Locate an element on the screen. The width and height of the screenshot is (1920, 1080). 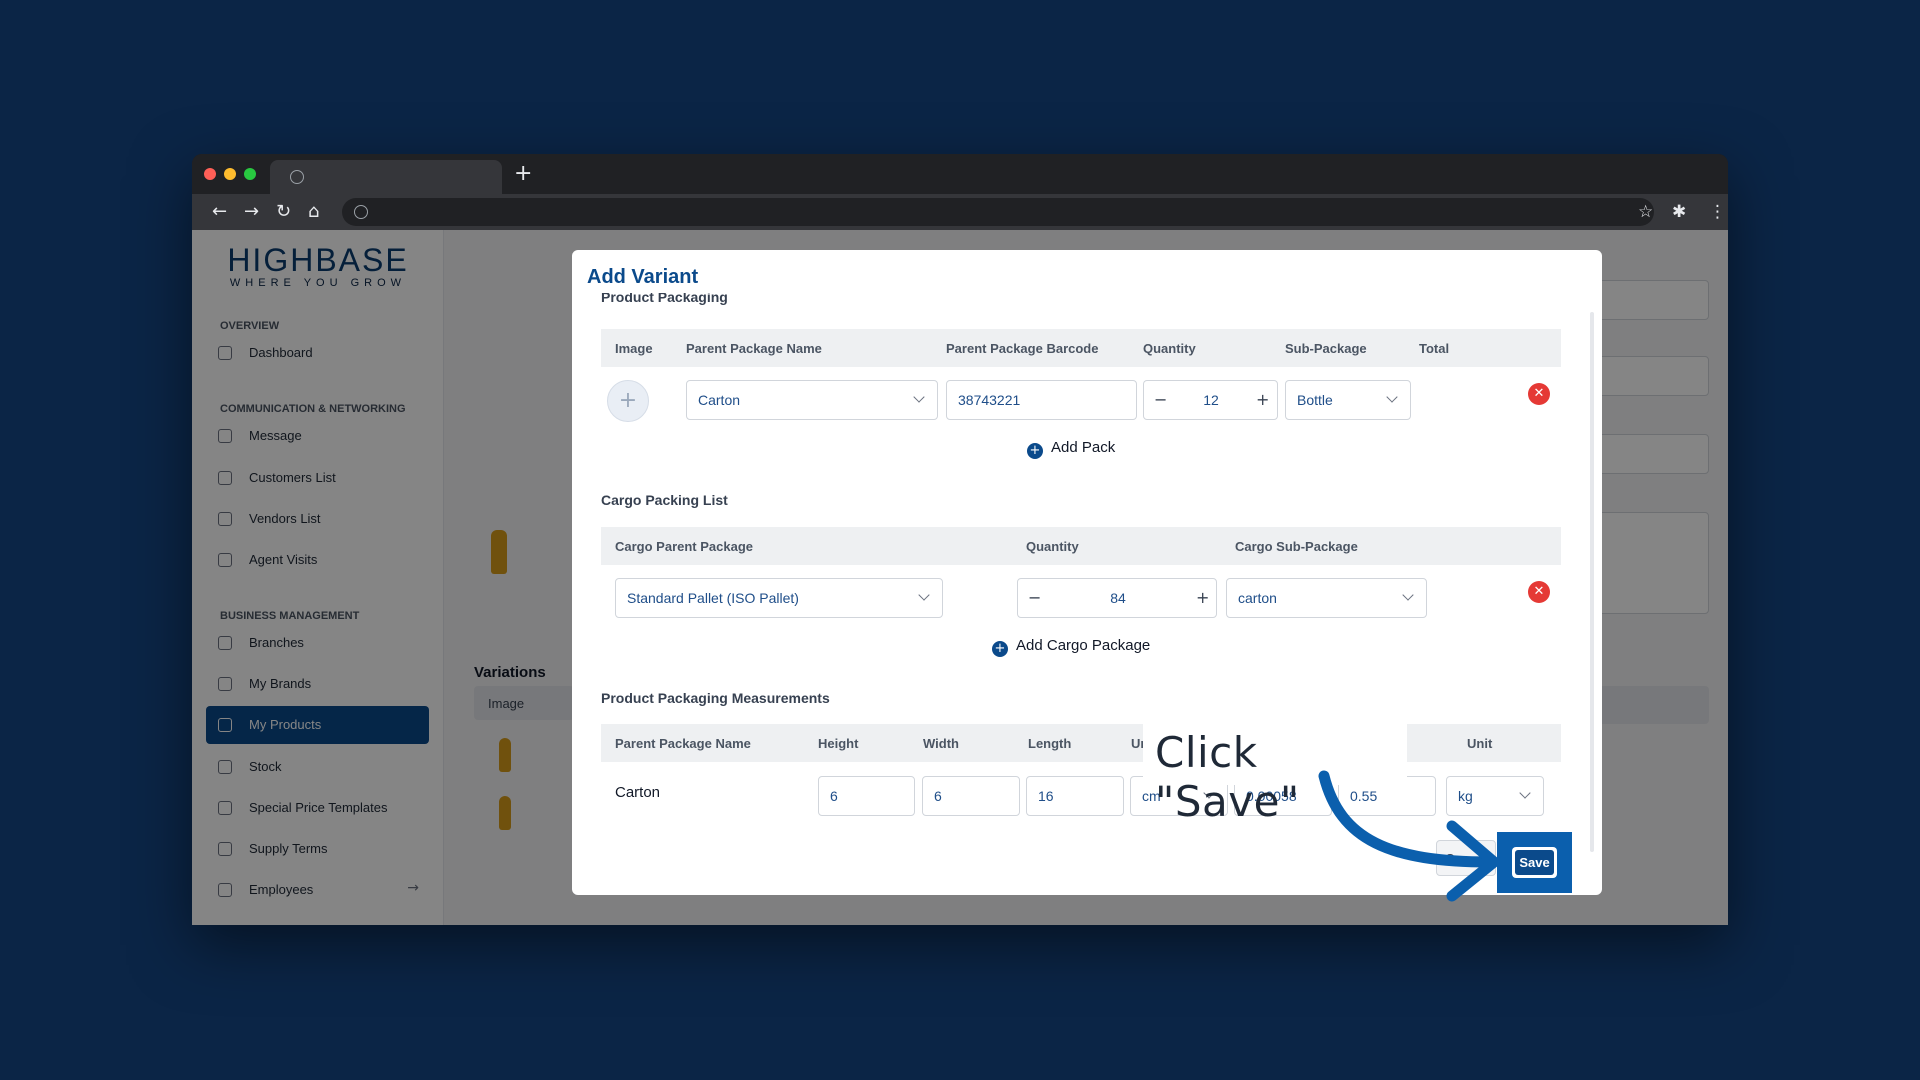
parent-package-select: Carton is located at coordinates (812, 400).